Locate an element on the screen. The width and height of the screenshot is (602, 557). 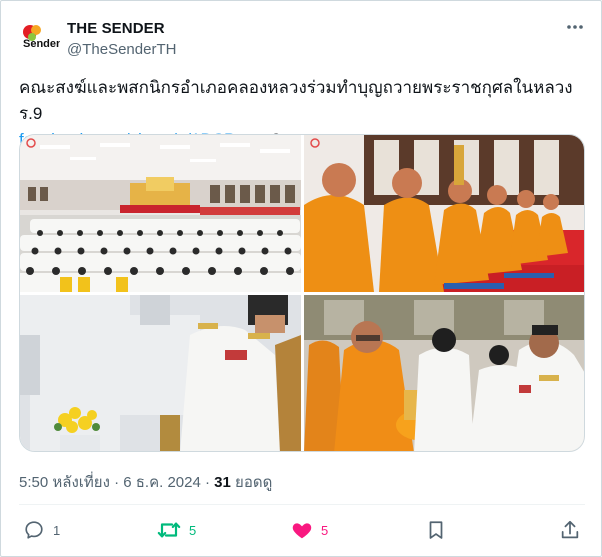
divider is located at coordinates (302, 504).